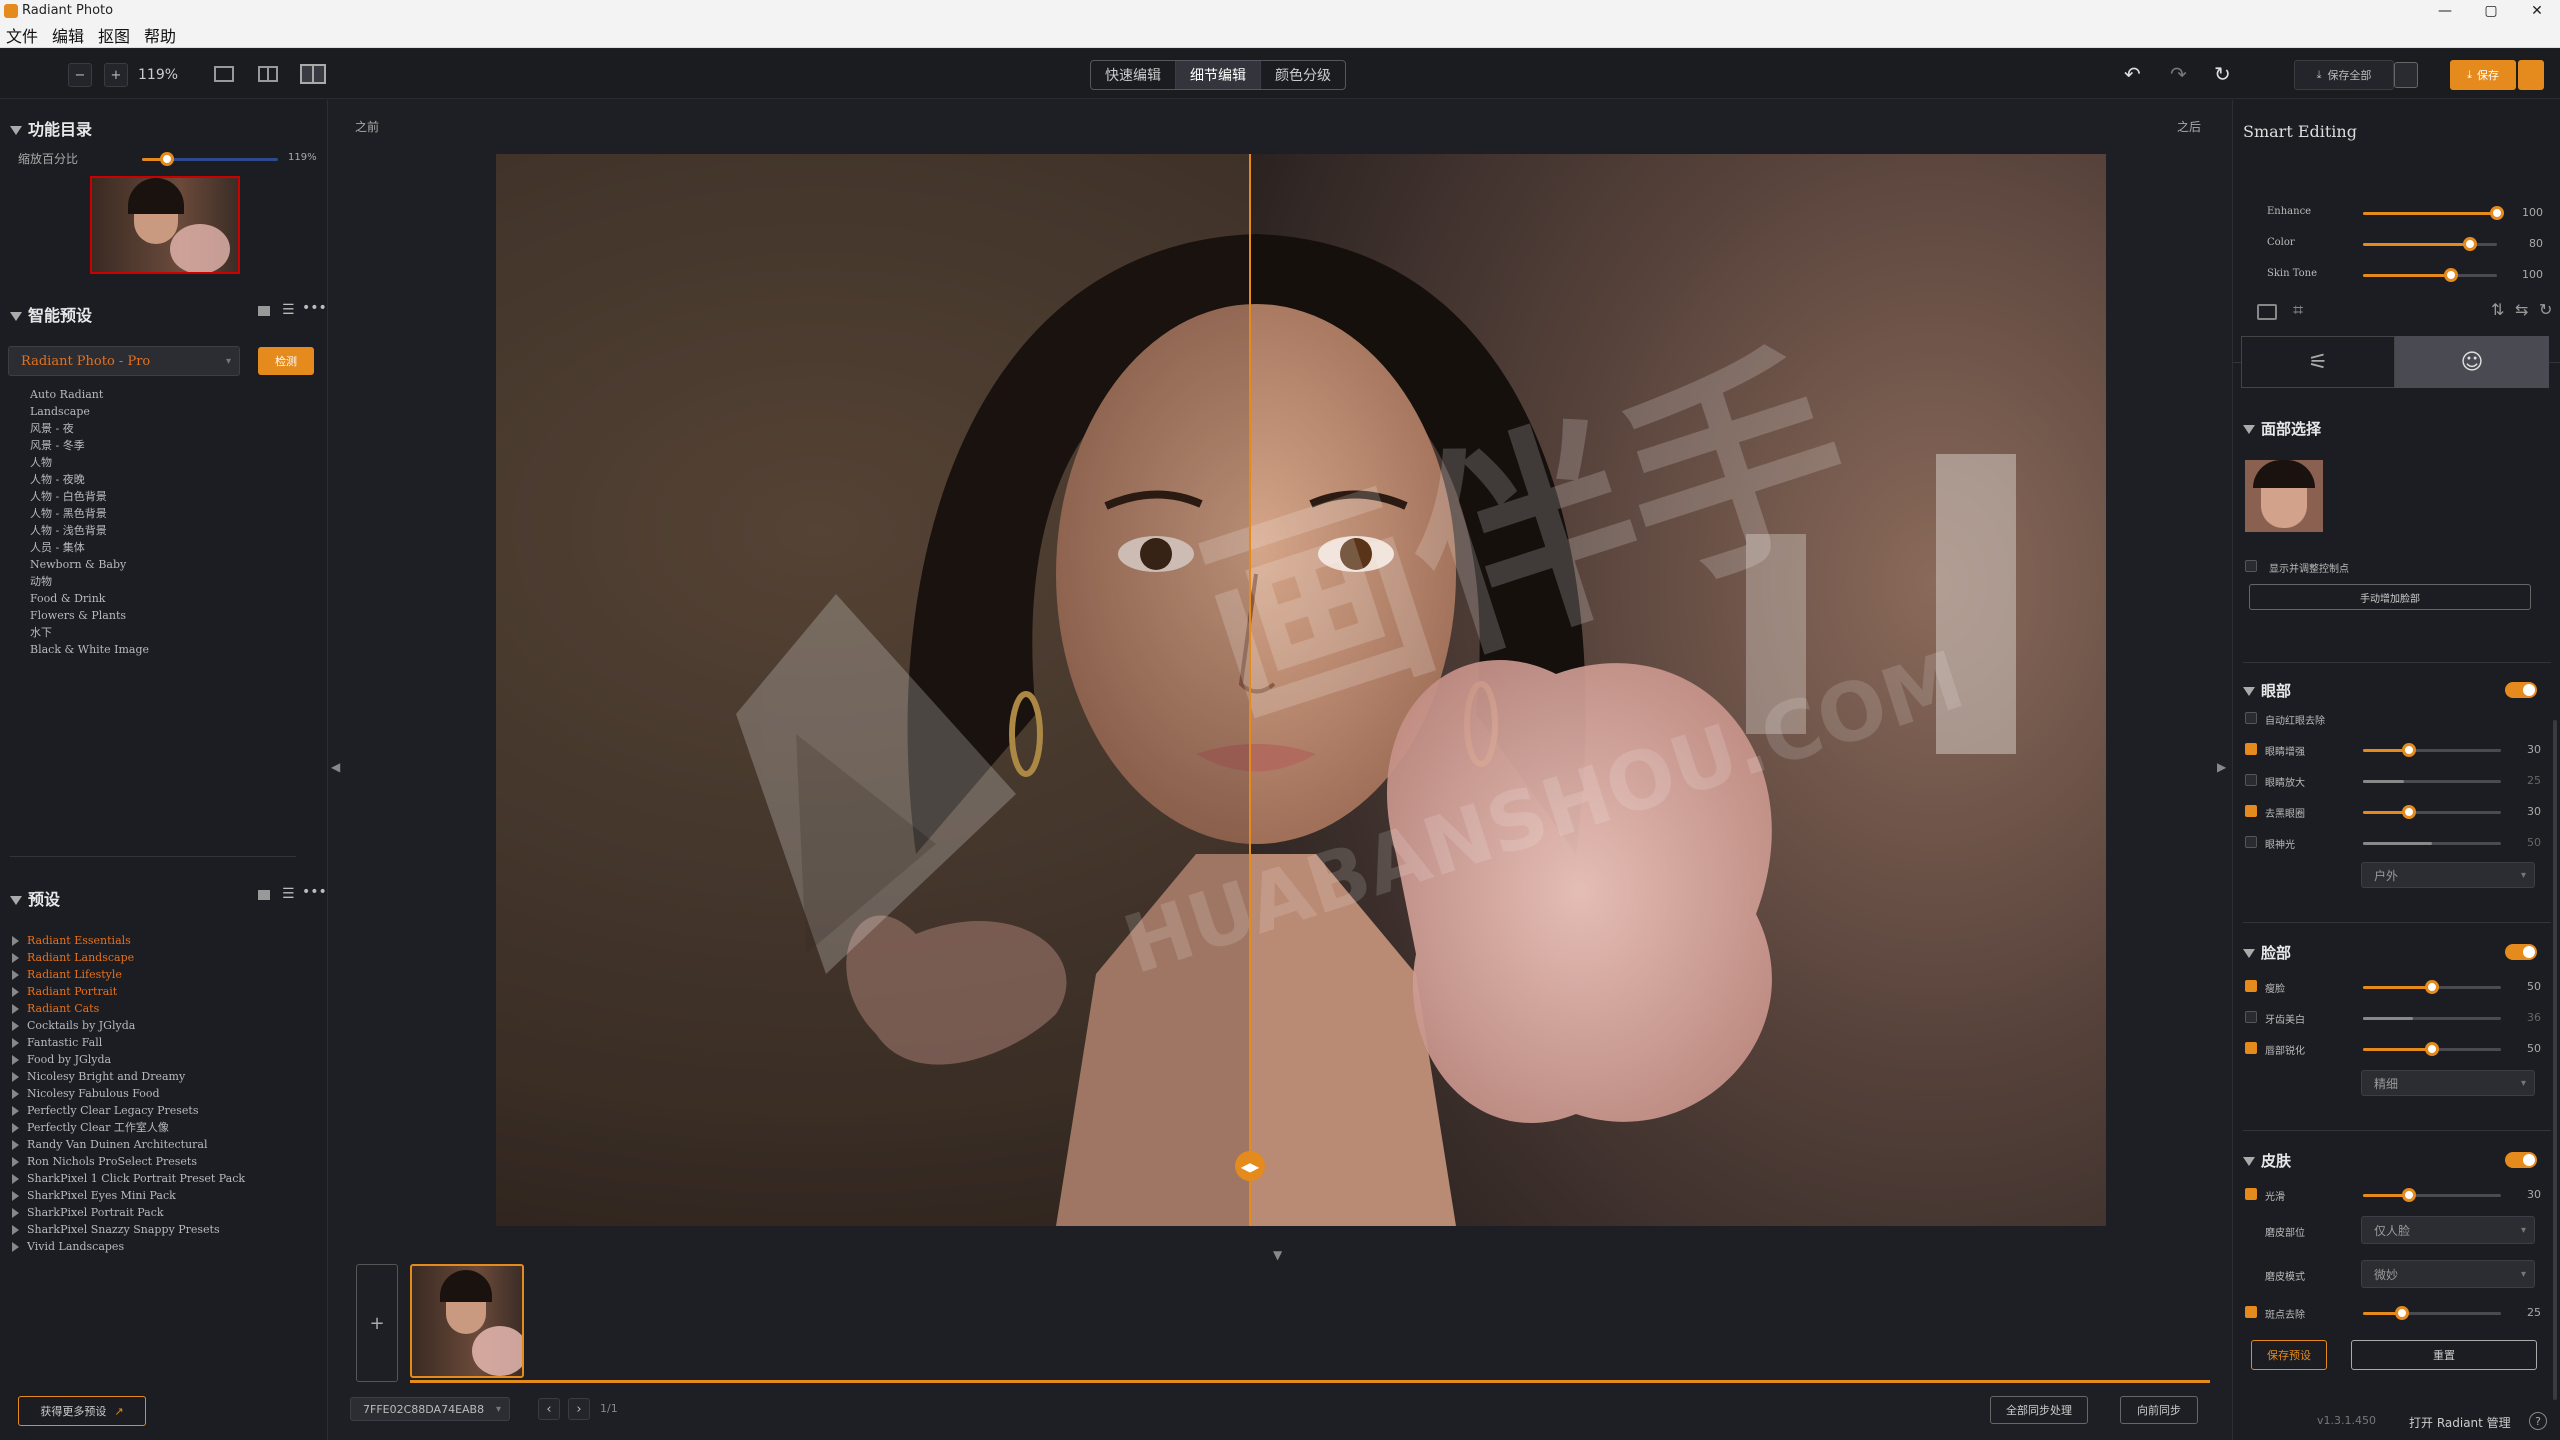 The height and width of the screenshot is (1440, 2560). What do you see at coordinates (2432, 781) in the screenshot?
I see `eyes-slider` at bounding box center [2432, 781].